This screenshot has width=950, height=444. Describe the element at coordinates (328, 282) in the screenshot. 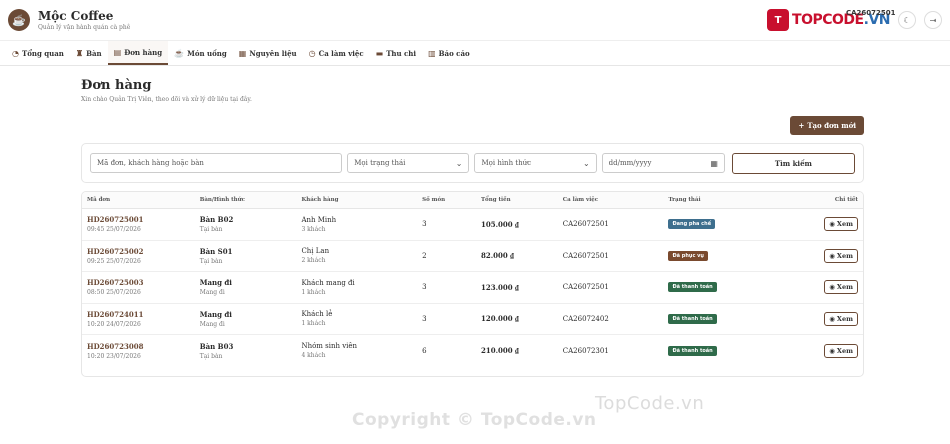

I see `customer-name: Khách mang đi` at that location.